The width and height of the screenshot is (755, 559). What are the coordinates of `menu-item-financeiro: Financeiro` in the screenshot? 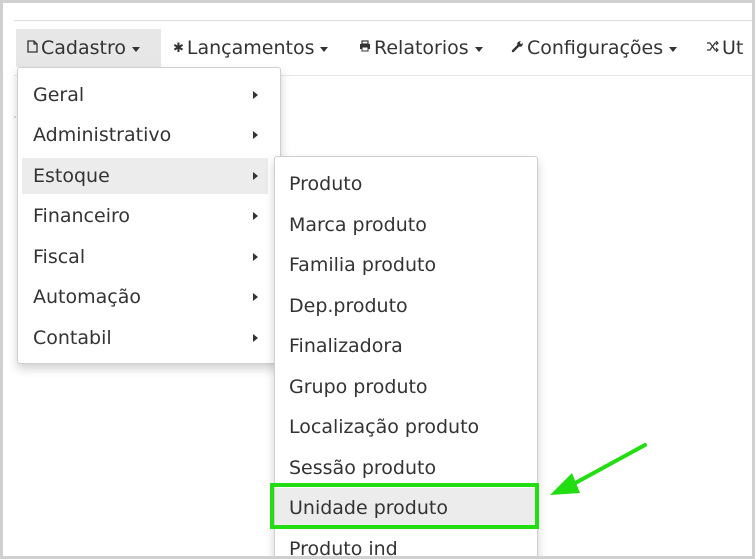 It's located at (145, 216).